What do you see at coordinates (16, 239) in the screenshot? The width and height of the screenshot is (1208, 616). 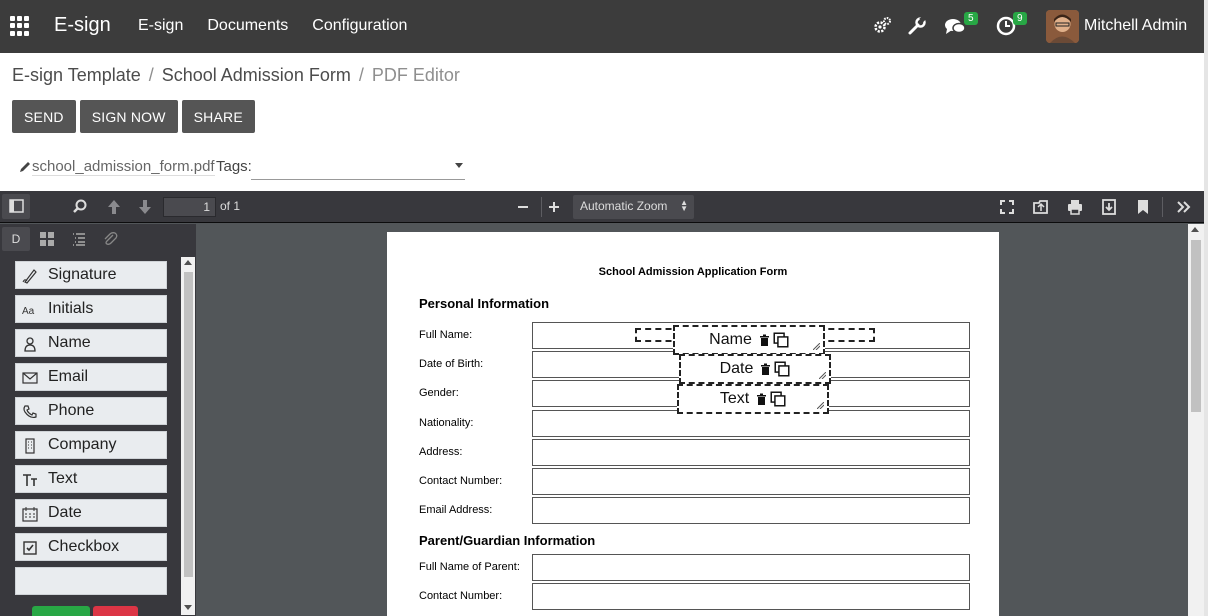 I see `tab-fields: D` at bounding box center [16, 239].